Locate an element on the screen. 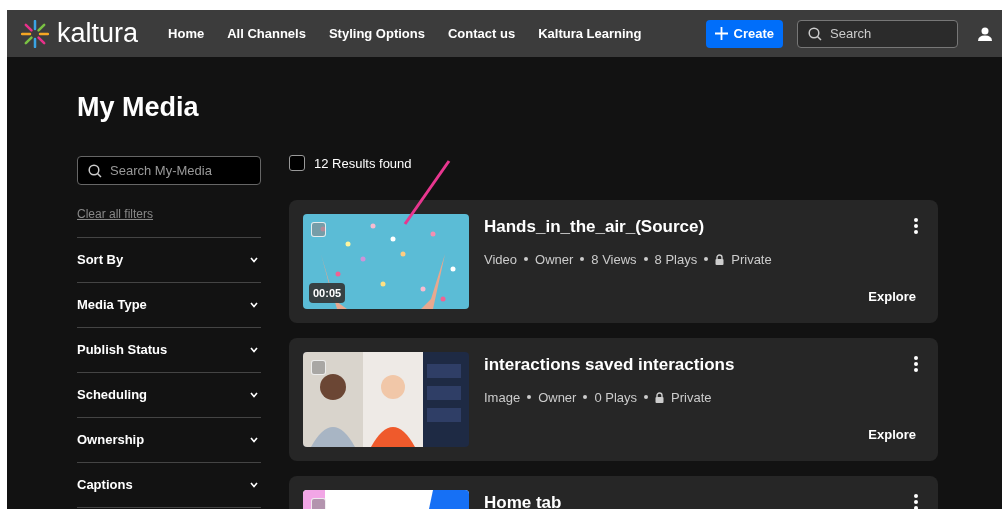 The height and width of the screenshot is (509, 1002). filter-accordion: Ownership is located at coordinates (169, 439).